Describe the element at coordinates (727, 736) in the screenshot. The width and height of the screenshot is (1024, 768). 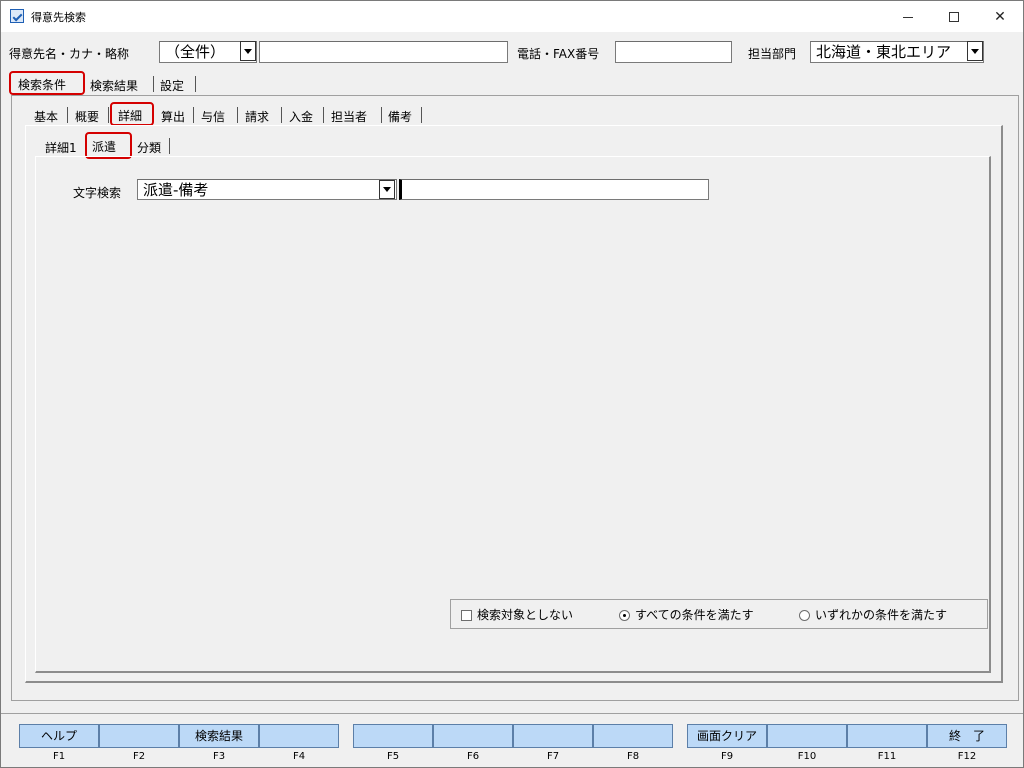
I see `f9-clear-screen-button: 画面クリア` at that location.